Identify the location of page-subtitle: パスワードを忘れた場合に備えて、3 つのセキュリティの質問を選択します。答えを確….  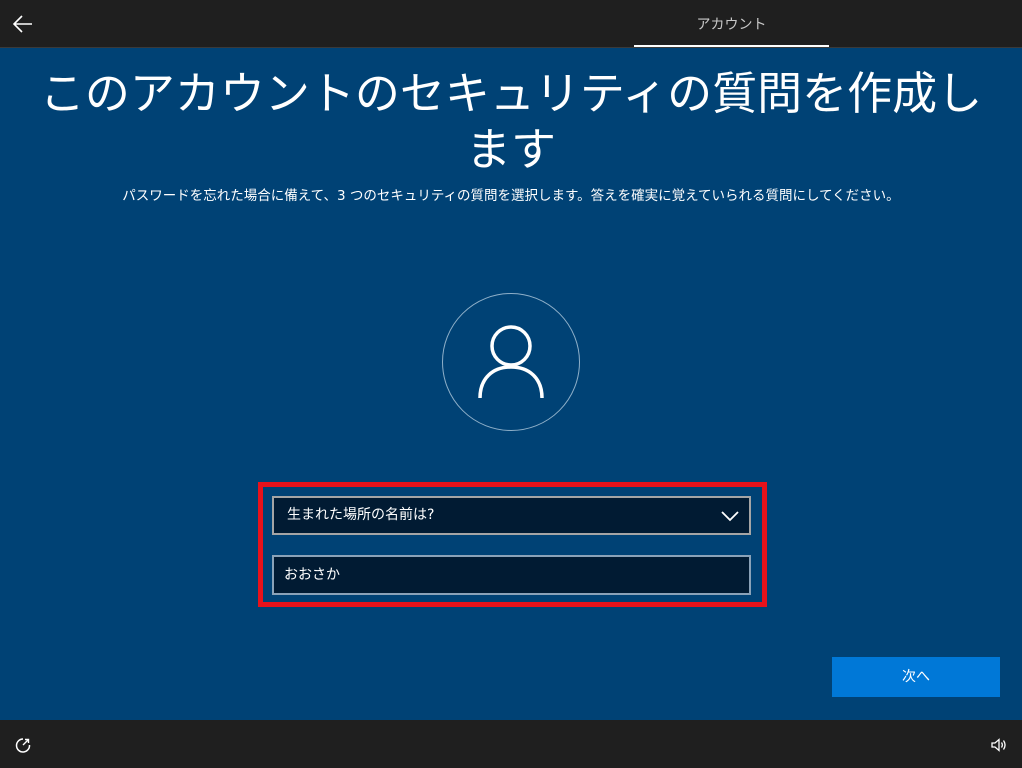
(511, 196).